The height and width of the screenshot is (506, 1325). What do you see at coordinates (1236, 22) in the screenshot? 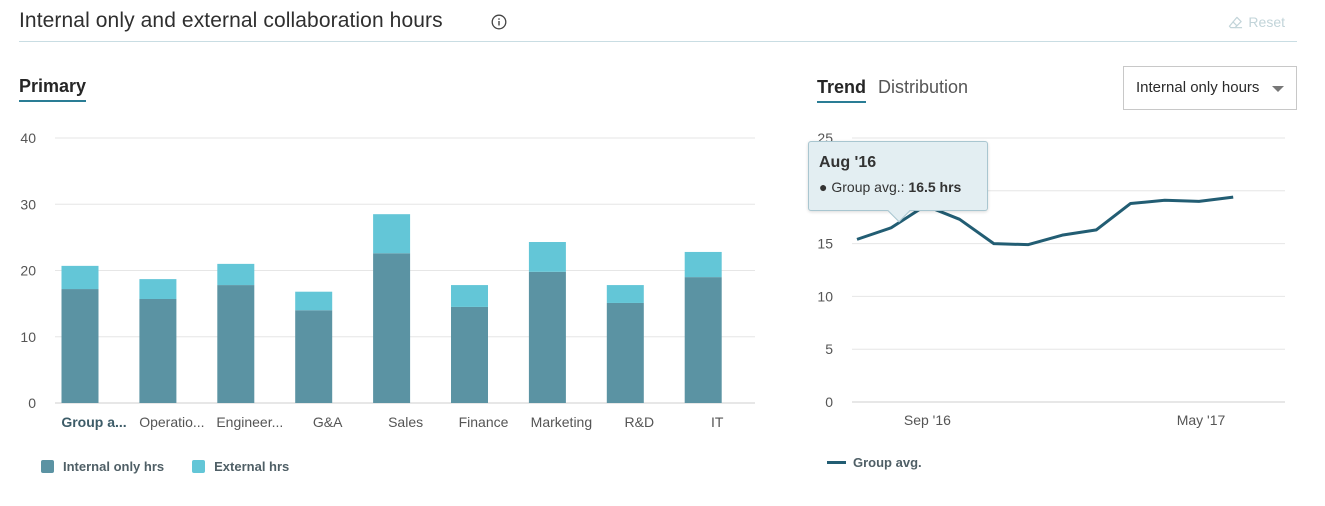
I see `eraser-icon` at bounding box center [1236, 22].